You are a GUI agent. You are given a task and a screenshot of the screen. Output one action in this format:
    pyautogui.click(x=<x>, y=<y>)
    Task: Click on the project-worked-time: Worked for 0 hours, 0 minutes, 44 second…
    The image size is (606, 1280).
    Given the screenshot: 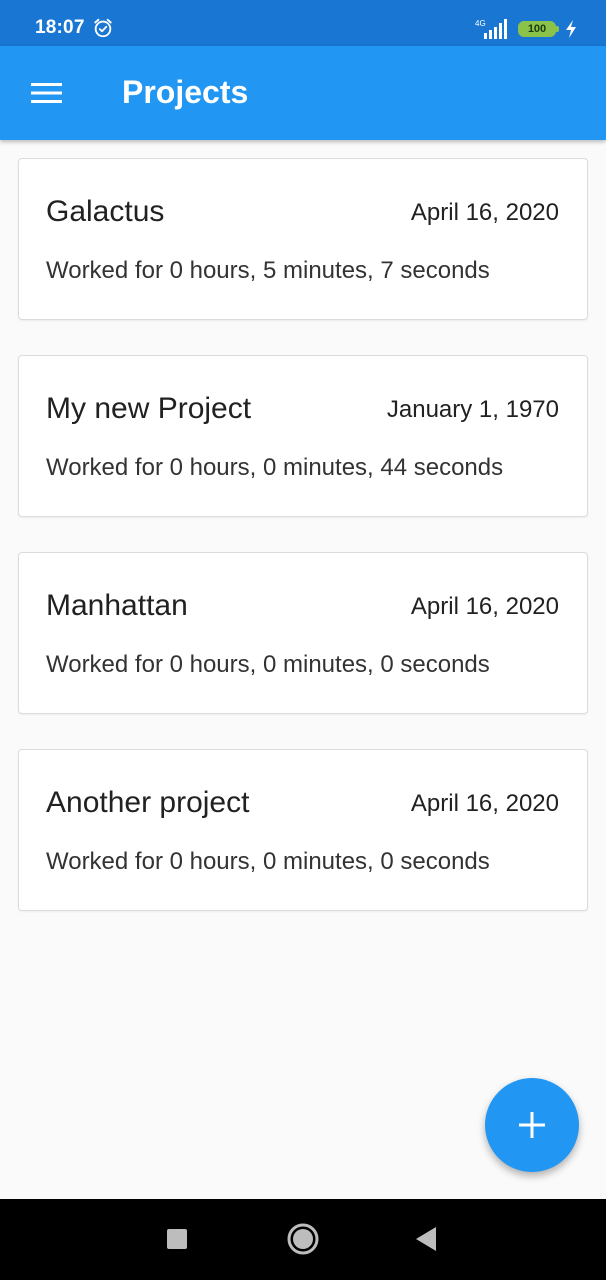 What is the action you would take?
    pyautogui.click(x=275, y=467)
    